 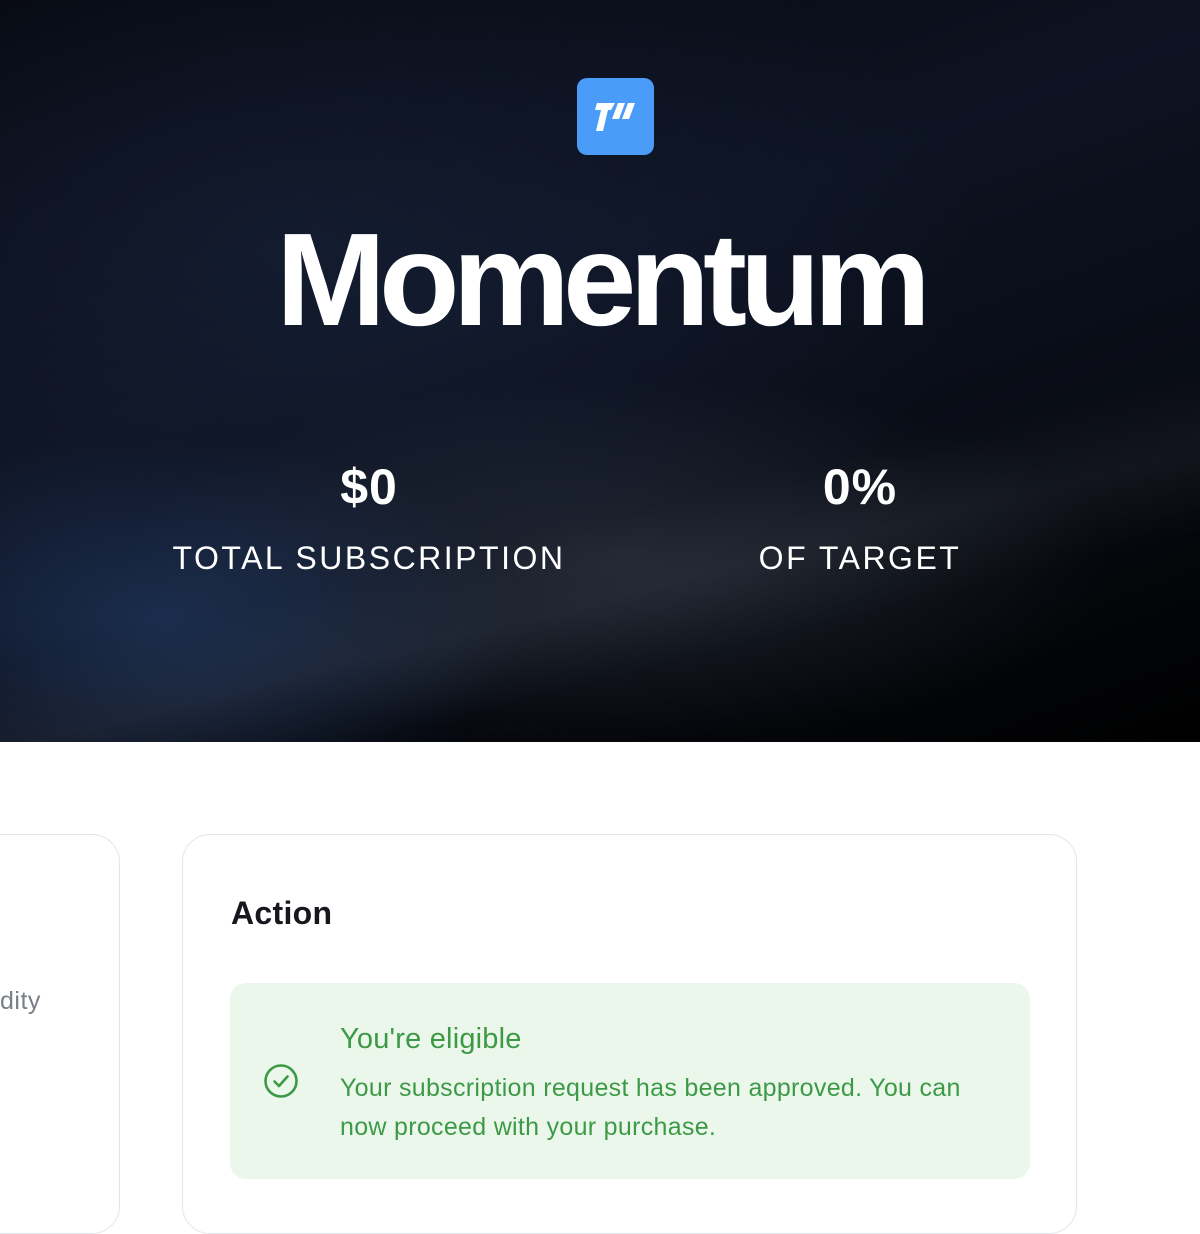 I want to click on alert-title: You're eligible, so click(x=431, y=1039).